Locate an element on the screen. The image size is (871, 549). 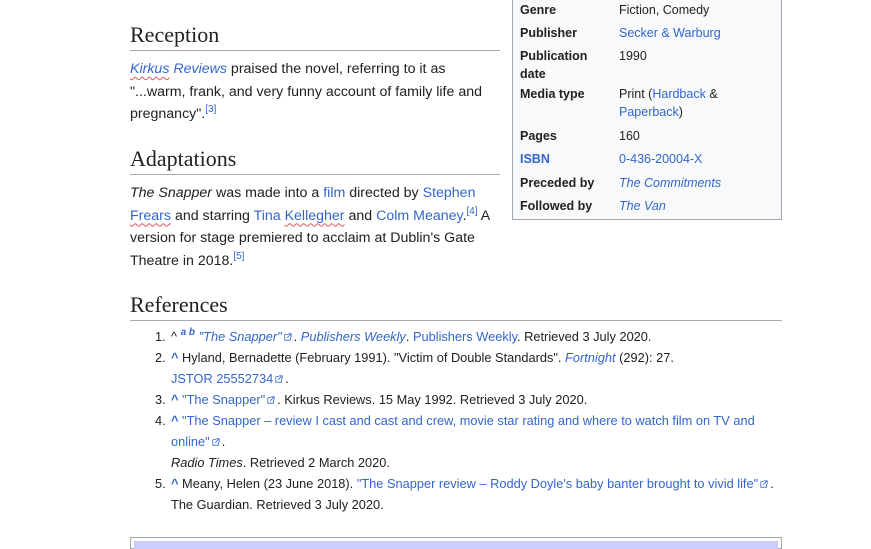
infobox-label: Publication date is located at coordinates (554, 65).